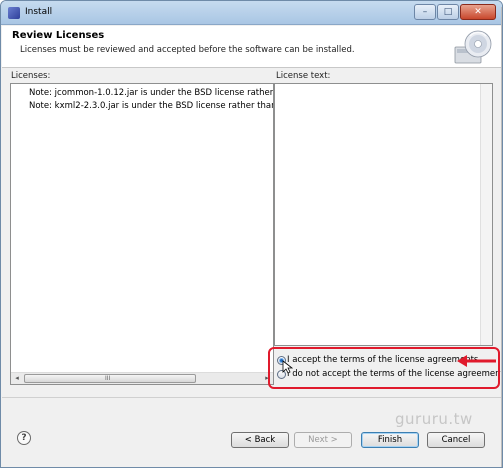 Image resolution: width=504 pixels, height=469 pixels. I want to click on window-edge, so click(501, 237).